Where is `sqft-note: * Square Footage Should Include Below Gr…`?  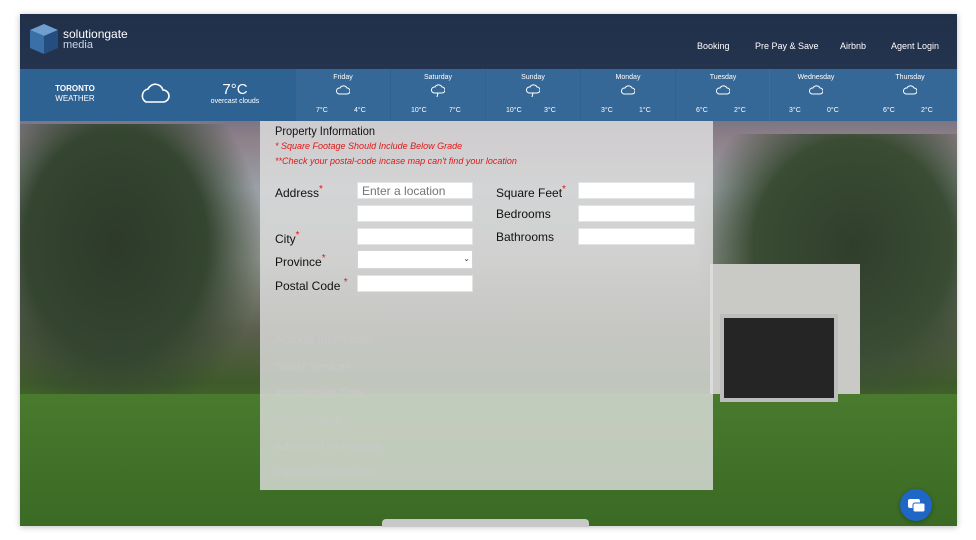 sqft-note: * Square Footage Should Include Below Gr… is located at coordinates (369, 146).